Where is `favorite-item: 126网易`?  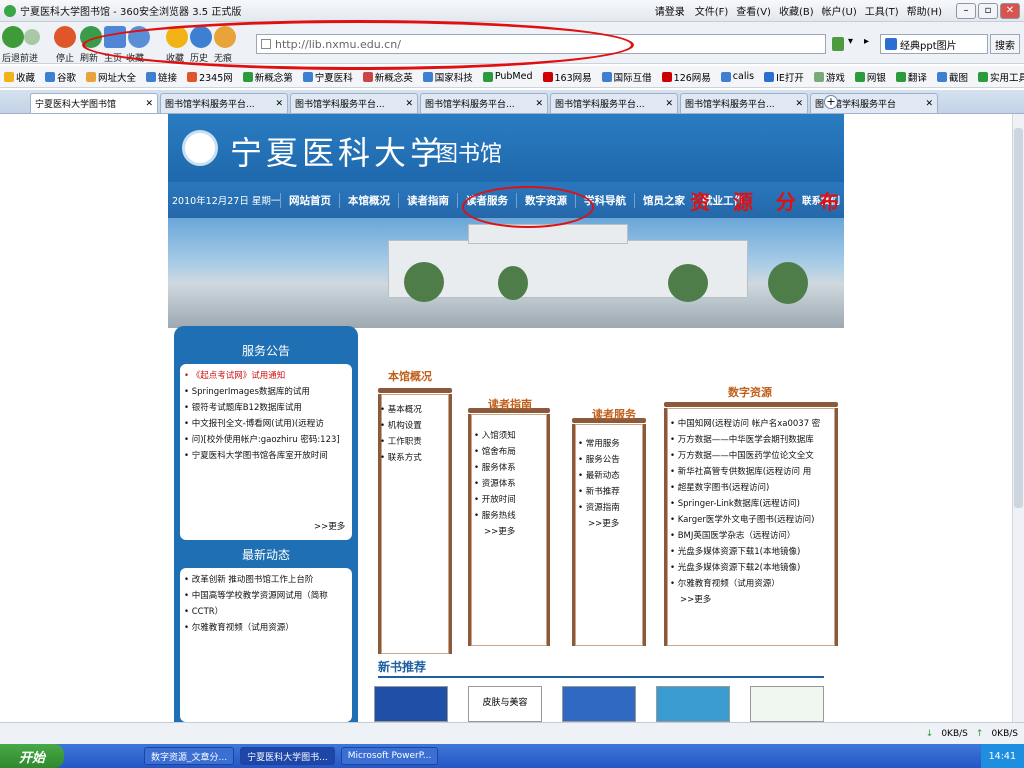 favorite-item: 126网易 is located at coordinates (686, 77).